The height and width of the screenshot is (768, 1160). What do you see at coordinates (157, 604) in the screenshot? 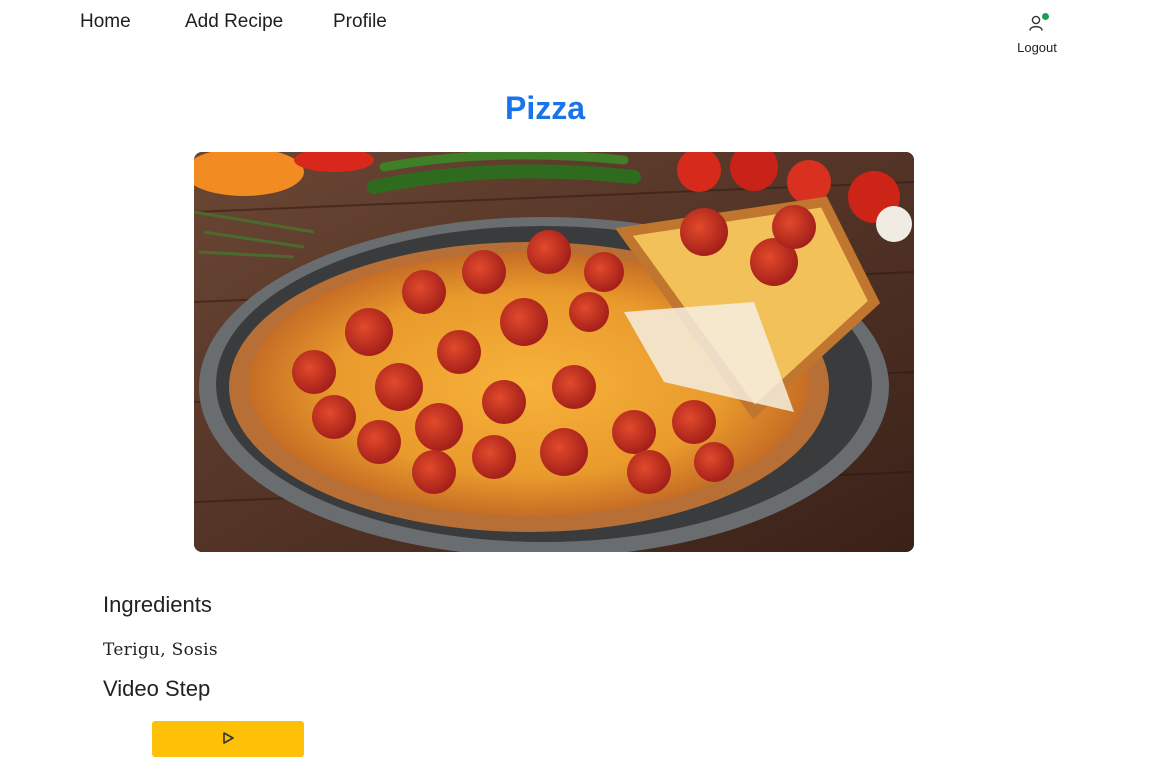
I see `ingredients-heading: Ingredients` at bounding box center [157, 604].